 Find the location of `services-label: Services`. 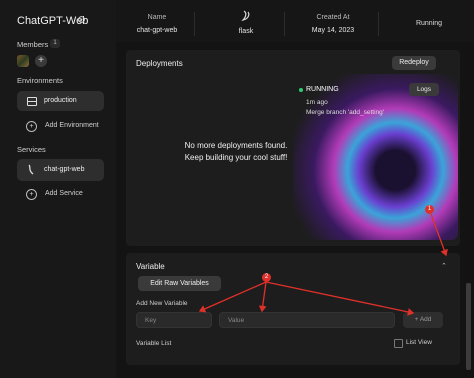

services-label: Services is located at coordinates (31, 149).